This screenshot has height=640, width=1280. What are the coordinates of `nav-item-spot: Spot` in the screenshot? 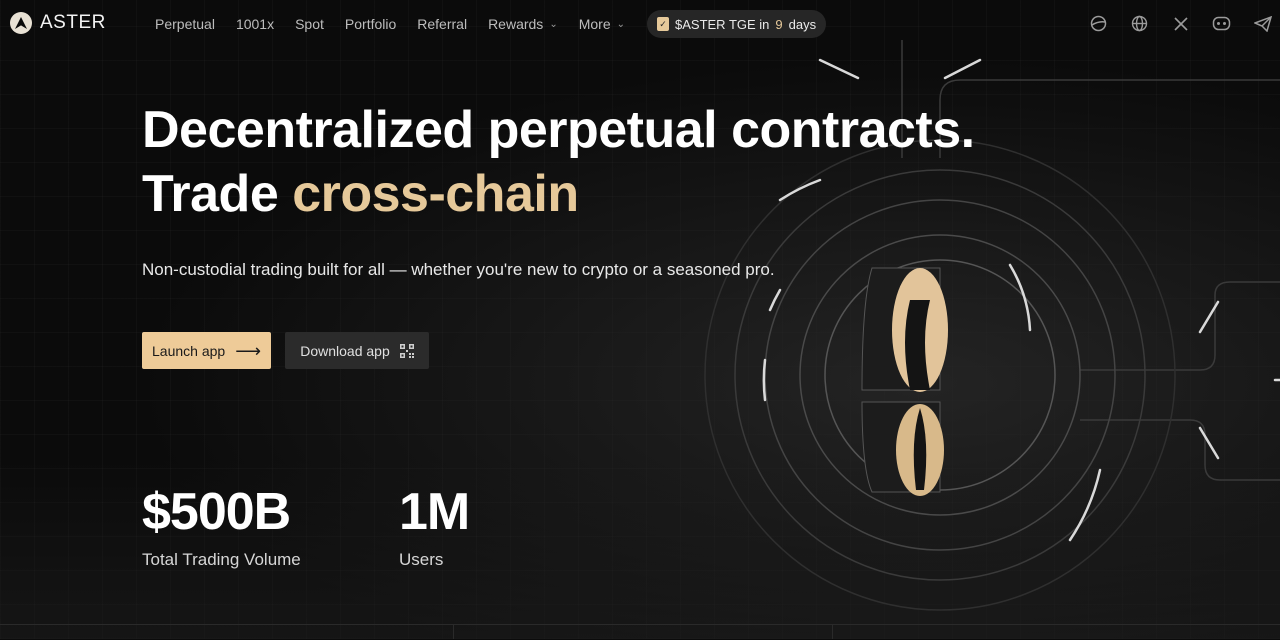 It's located at (309, 24).